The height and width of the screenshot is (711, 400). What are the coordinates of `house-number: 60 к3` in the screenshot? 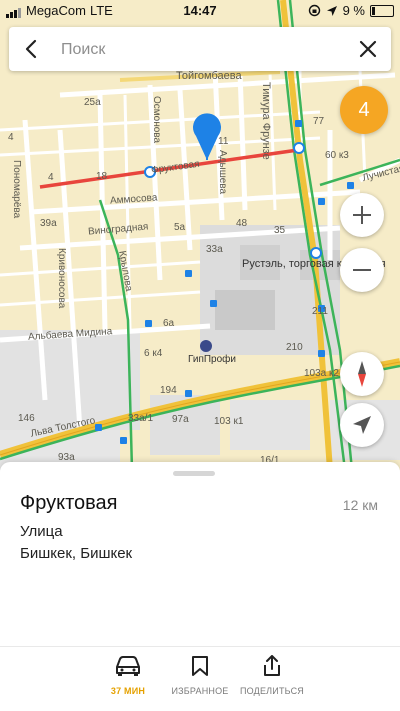 It's located at (337, 155).